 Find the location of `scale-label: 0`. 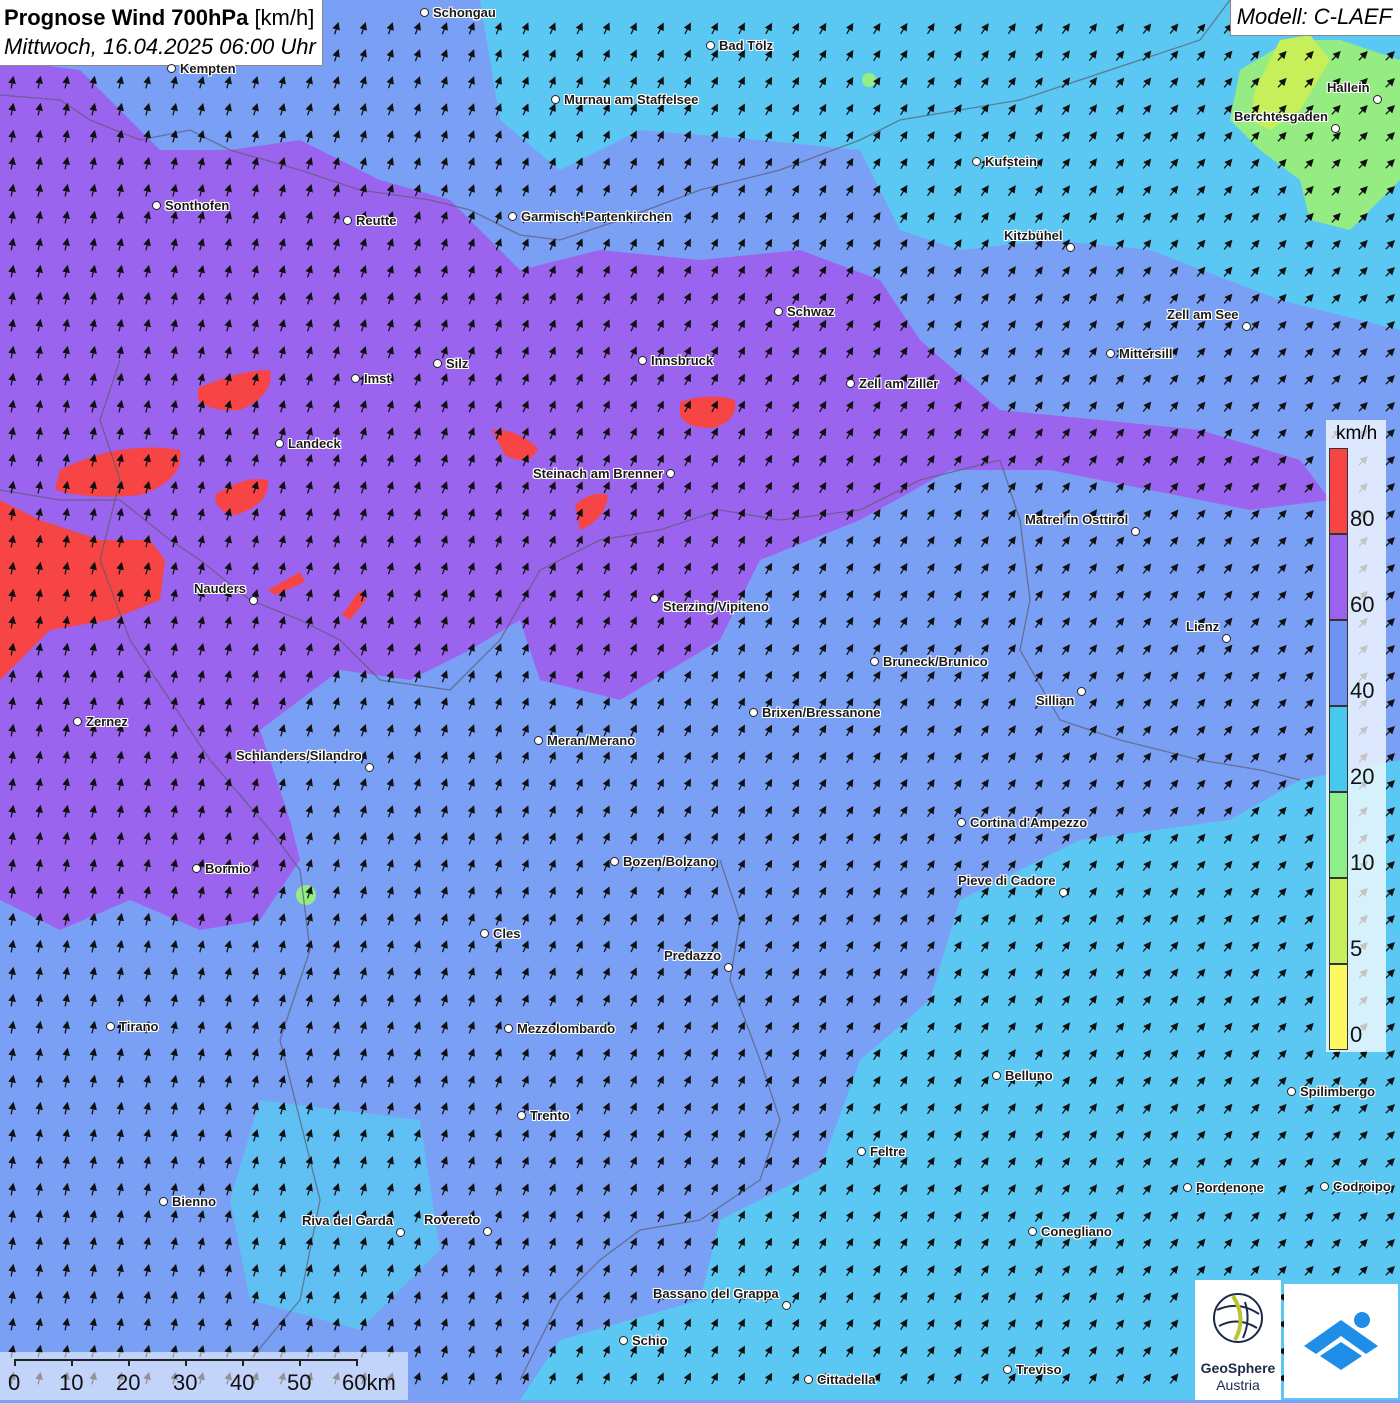

scale-label: 0 is located at coordinates (14, 1382).